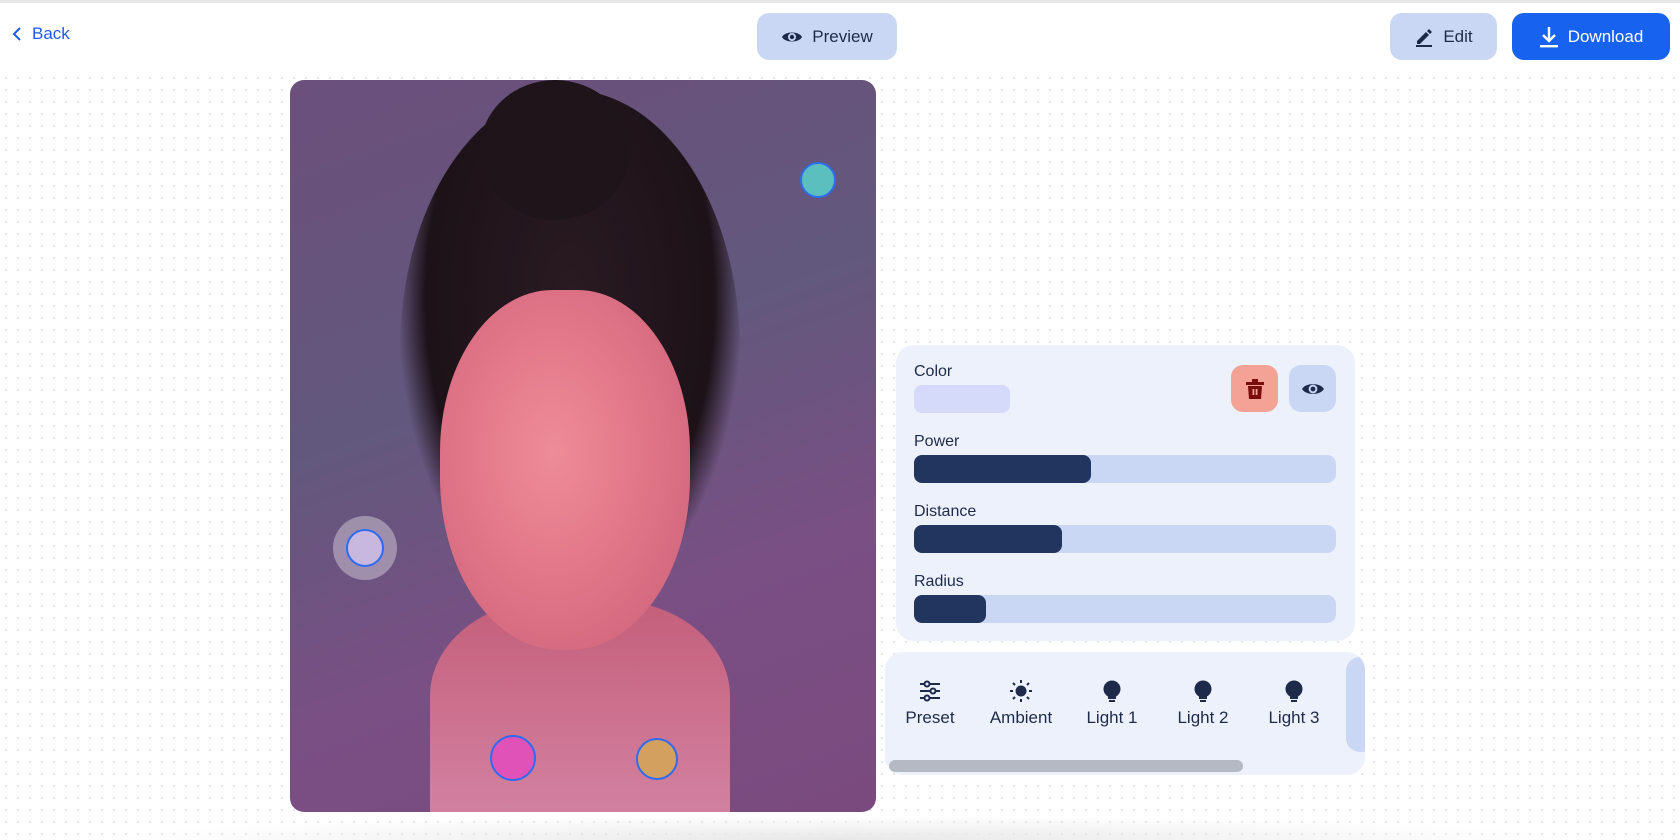  What do you see at coordinates (1112, 717) in the screenshot?
I see `tab-label: Light 1` at bounding box center [1112, 717].